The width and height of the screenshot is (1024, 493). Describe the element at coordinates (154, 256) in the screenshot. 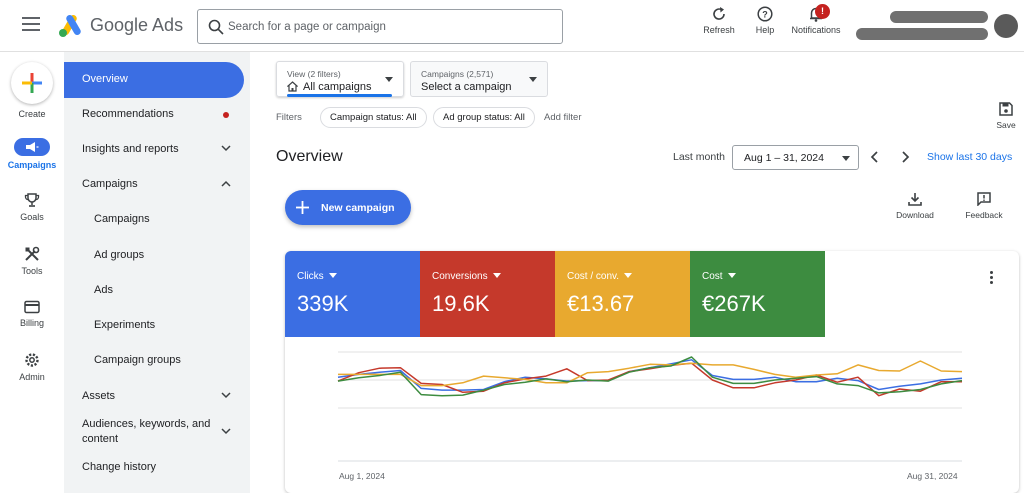

I see `nav-item-ad-groups: Ad groups` at that location.